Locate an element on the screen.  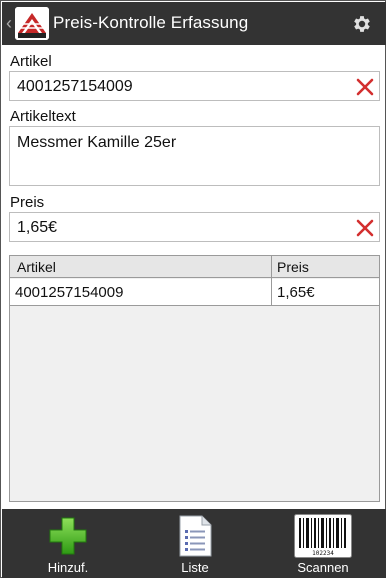
list-icon is located at coordinates (195, 538).